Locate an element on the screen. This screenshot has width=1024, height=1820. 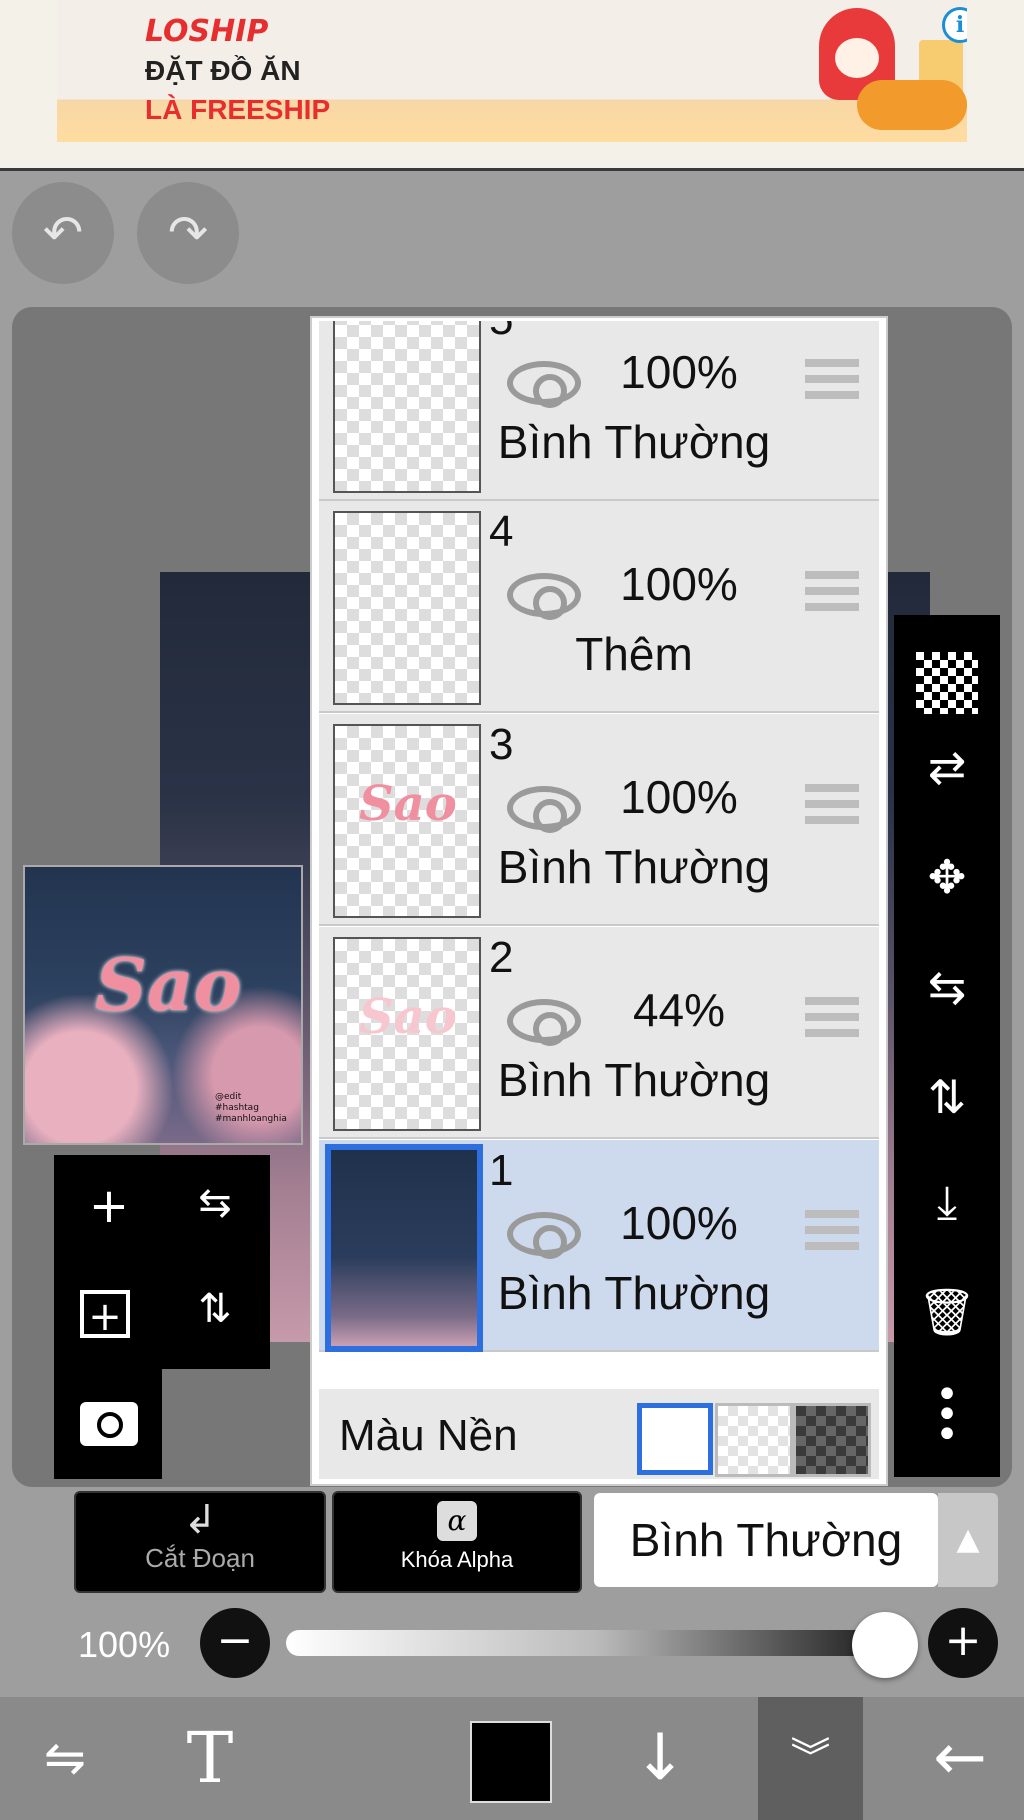
ad-info-icon: i is located at coordinates (954, 25).